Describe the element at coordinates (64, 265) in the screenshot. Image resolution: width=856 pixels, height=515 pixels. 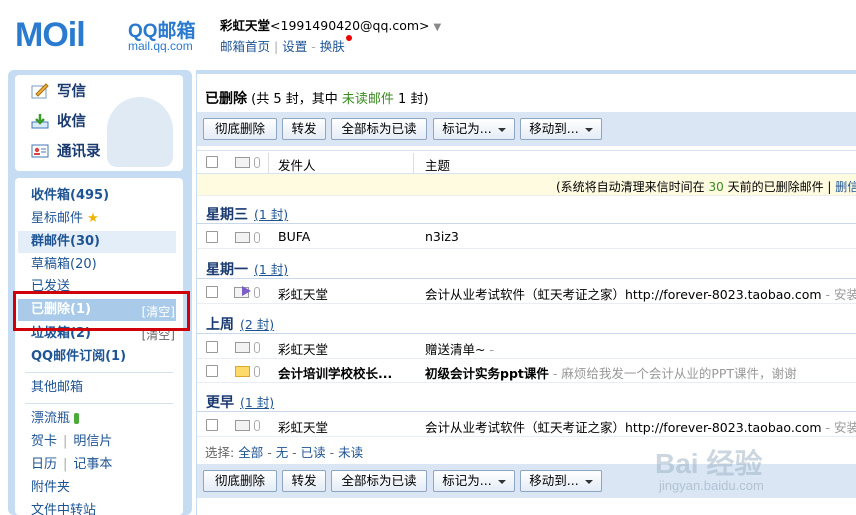
I see `folder-drafts: 草稿箱(20)` at that location.